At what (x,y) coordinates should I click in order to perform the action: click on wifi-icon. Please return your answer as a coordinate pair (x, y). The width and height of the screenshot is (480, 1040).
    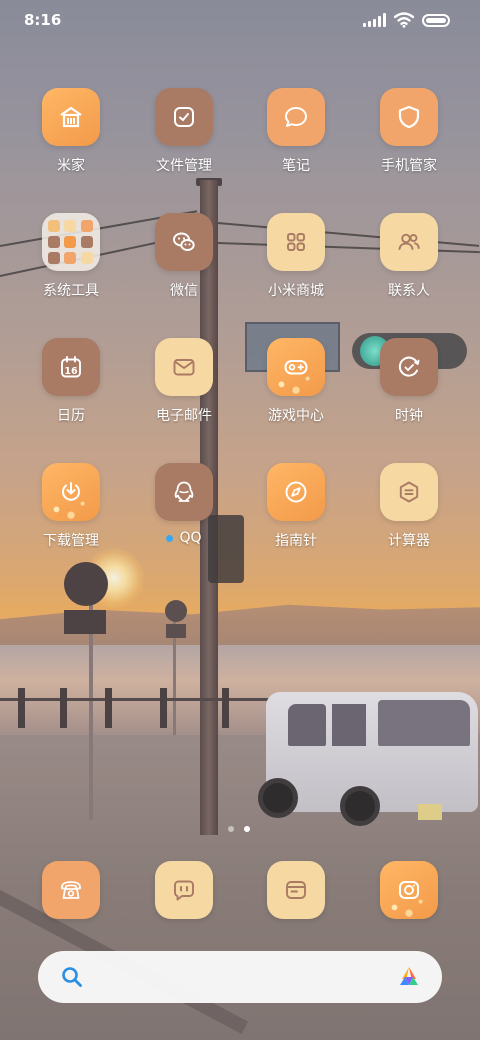
    Looking at the image, I should click on (404, 20).